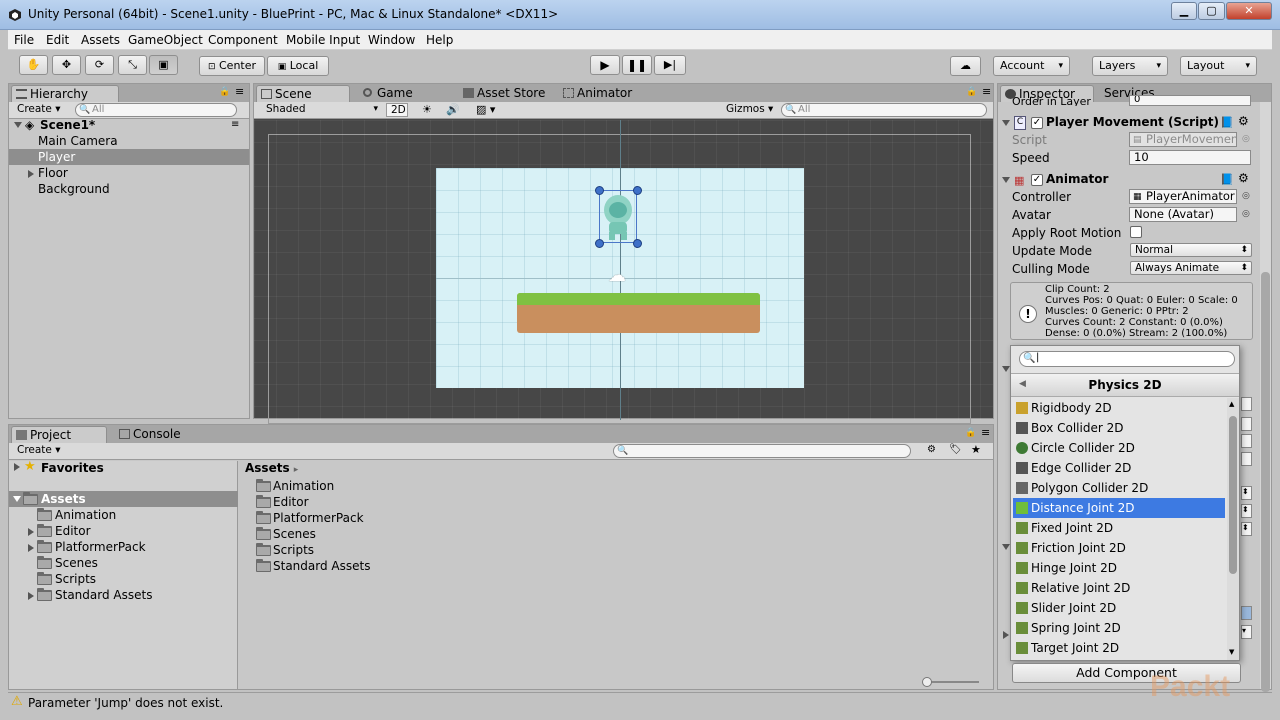 The width and height of the screenshot is (1280, 720). Describe the element at coordinates (103, 595) in the screenshot. I see `tree-standard-assets: Standard Assets` at that location.